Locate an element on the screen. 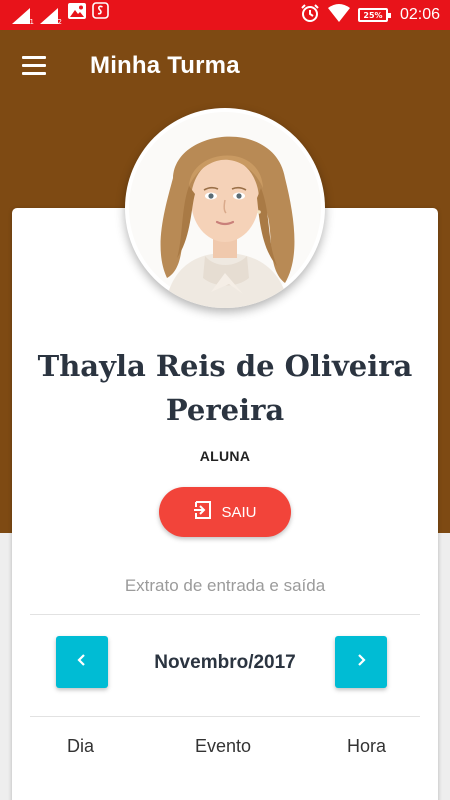 This screenshot has height=800, width=450. app-bar: Minha Turma is located at coordinates (225, 66).